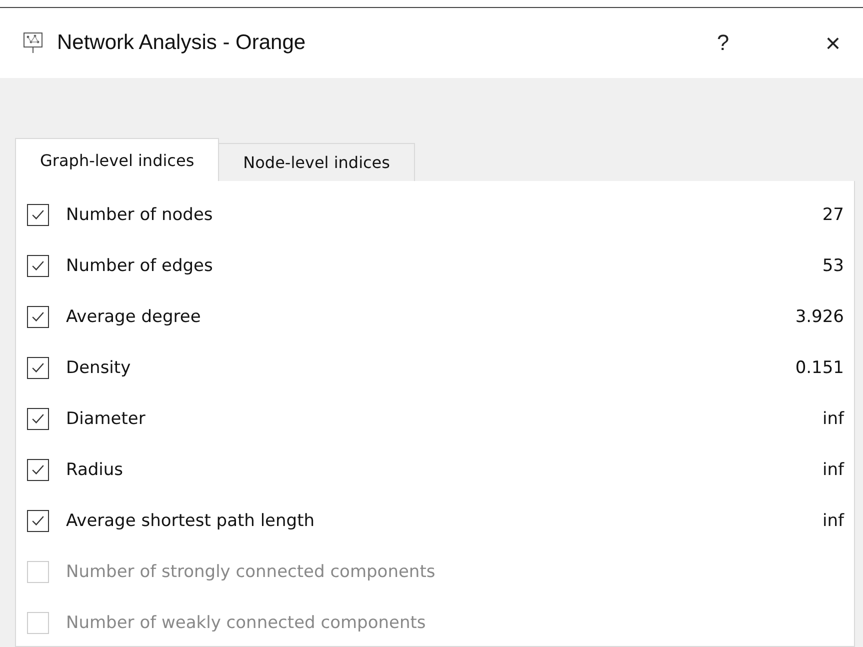 This screenshot has height=647, width=863. I want to click on checkbox-label: Diameter, so click(106, 418).